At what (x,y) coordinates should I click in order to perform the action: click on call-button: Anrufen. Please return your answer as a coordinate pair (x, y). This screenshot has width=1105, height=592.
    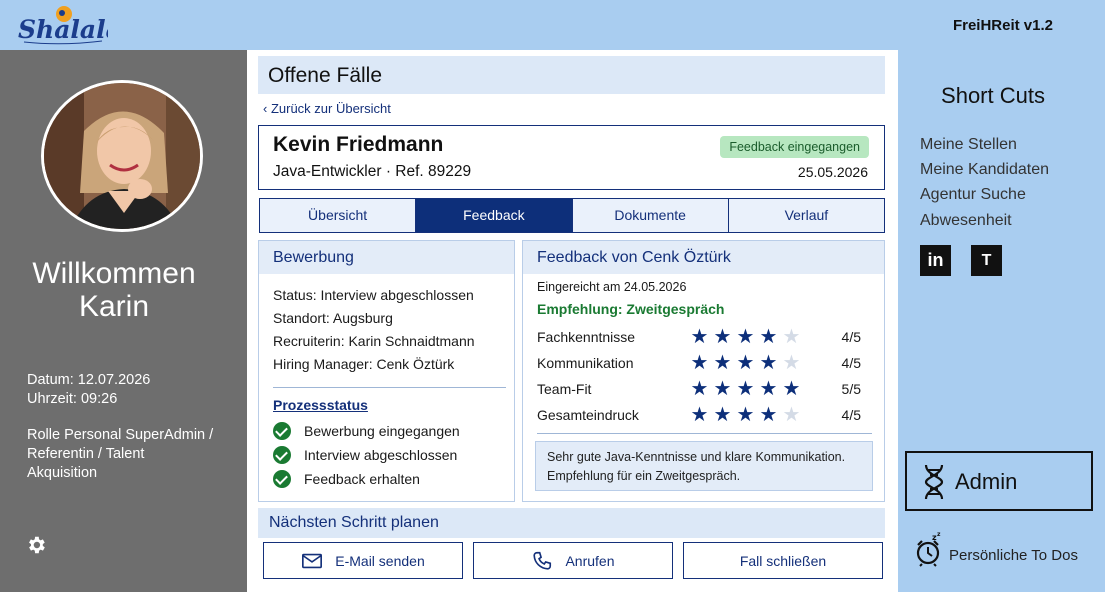
    Looking at the image, I should click on (573, 560).